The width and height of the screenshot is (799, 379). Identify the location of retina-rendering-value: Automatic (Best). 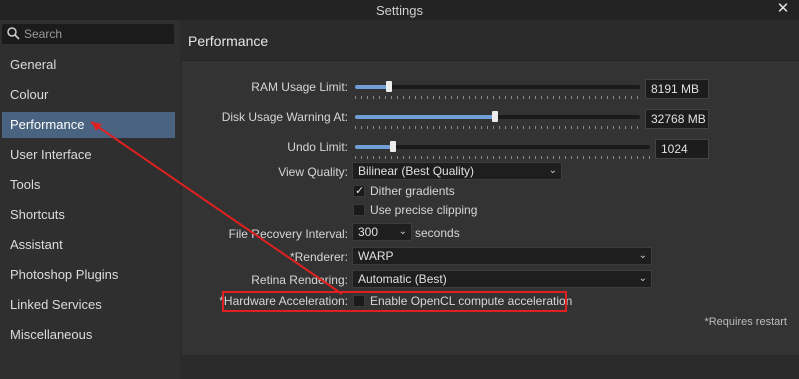
(402, 279).